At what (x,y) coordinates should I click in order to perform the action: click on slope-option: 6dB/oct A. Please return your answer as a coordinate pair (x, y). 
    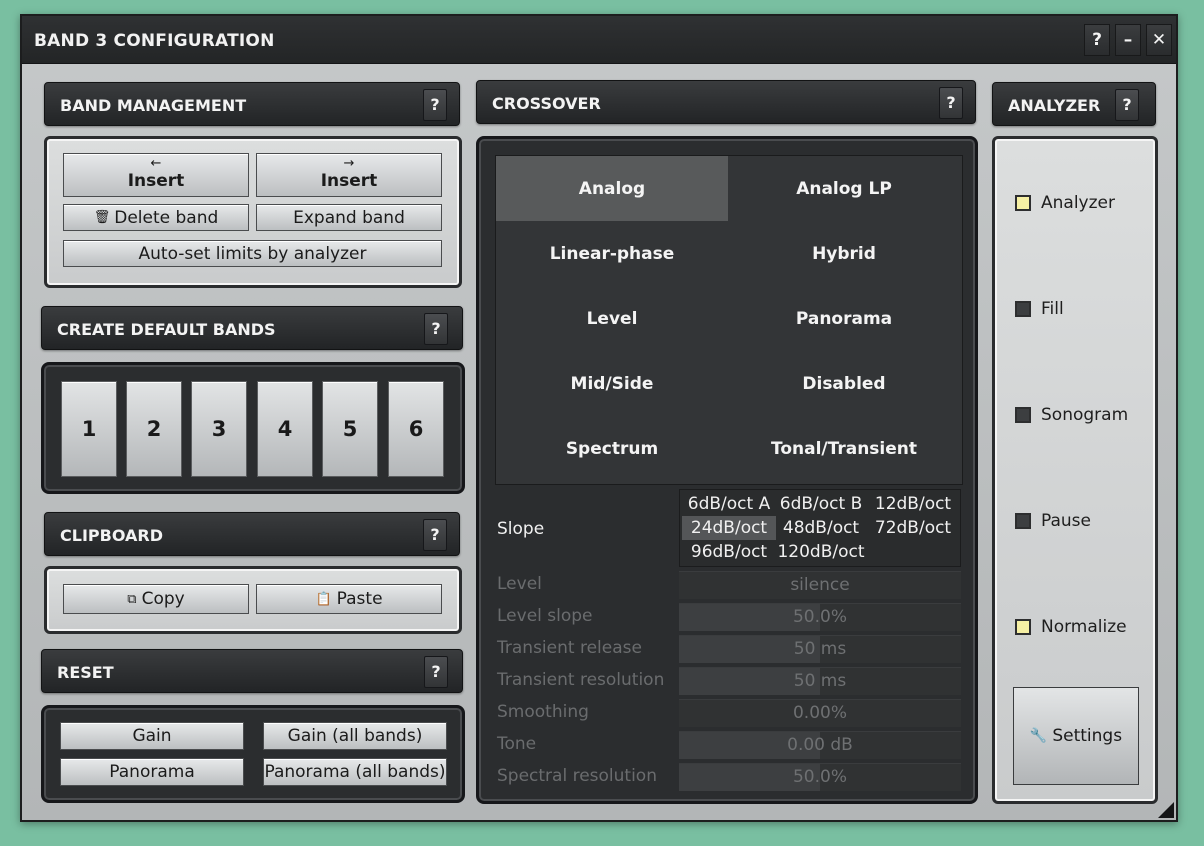
    Looking at the image, I should click on (729, 504).